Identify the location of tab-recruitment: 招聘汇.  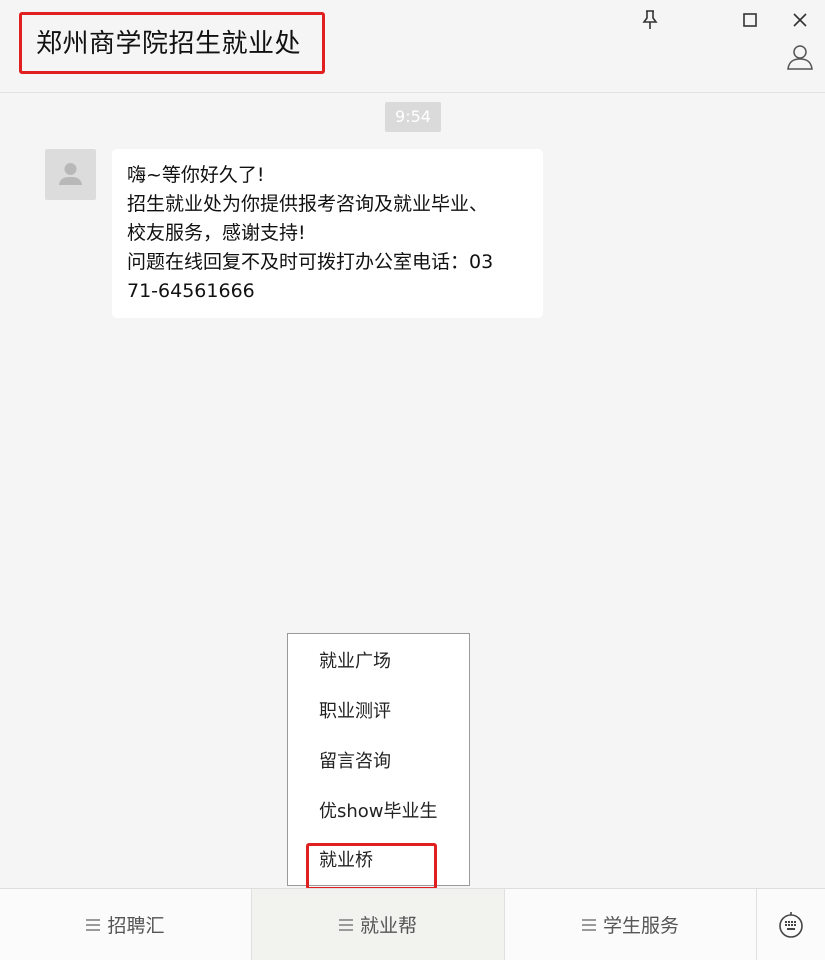
(126, 924).